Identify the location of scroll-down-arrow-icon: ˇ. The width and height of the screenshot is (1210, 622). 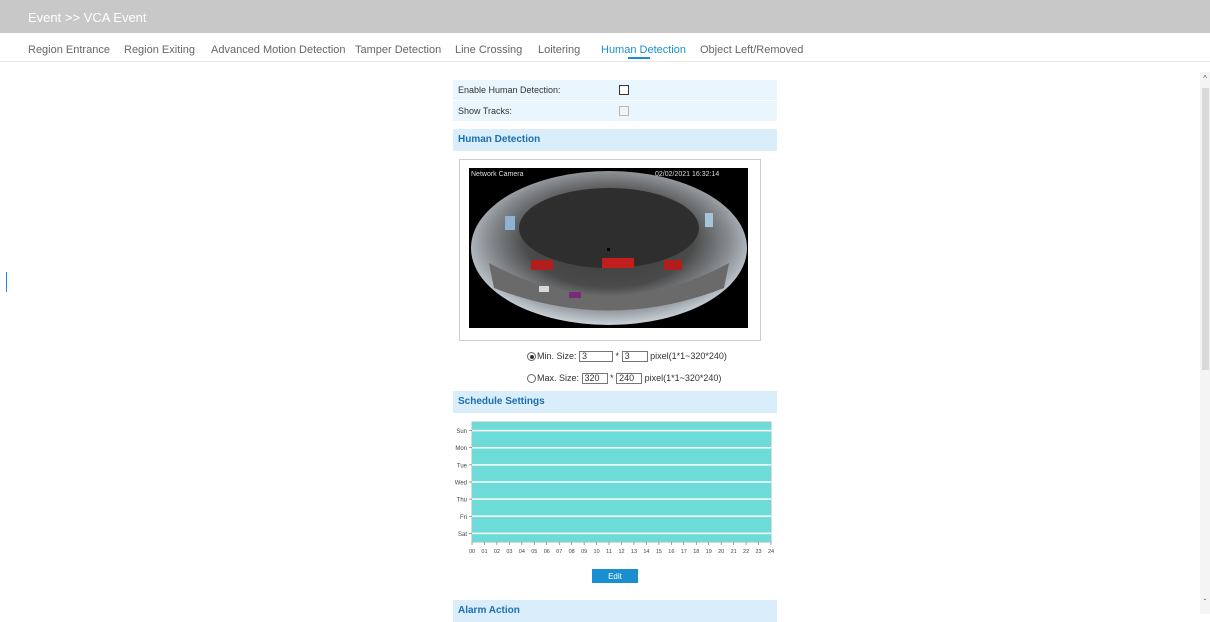
(1205, 602).